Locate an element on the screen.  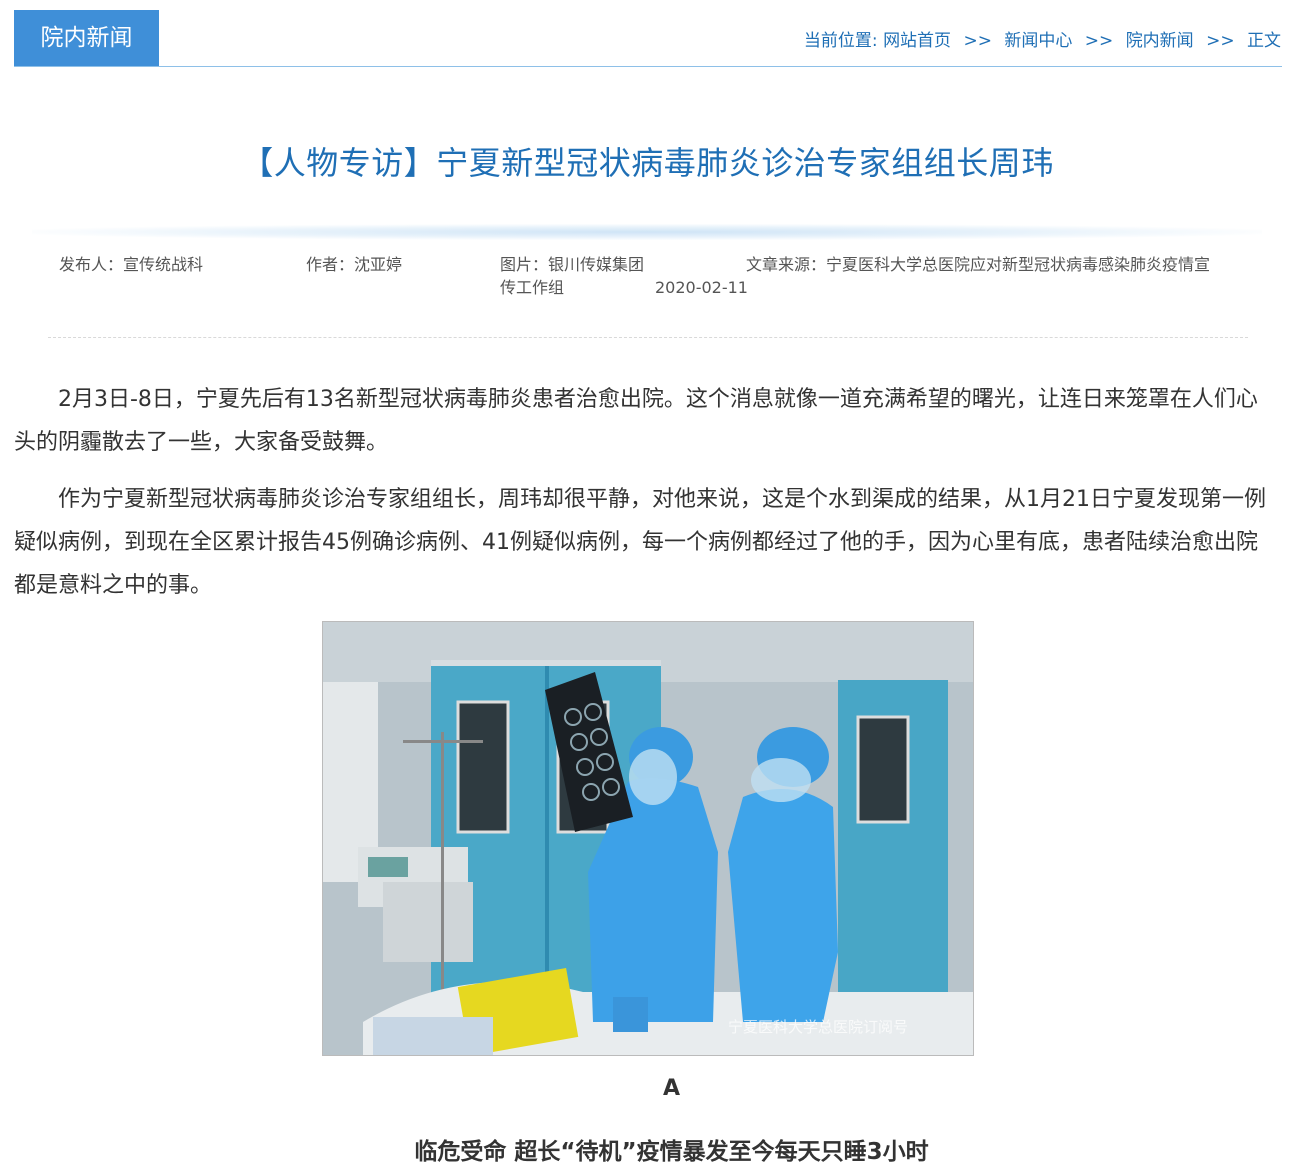
article-subheading: 临危受命 超长“待机”疫情暴发至今每天只睡3小时 is located at coordinates (671, 1152).